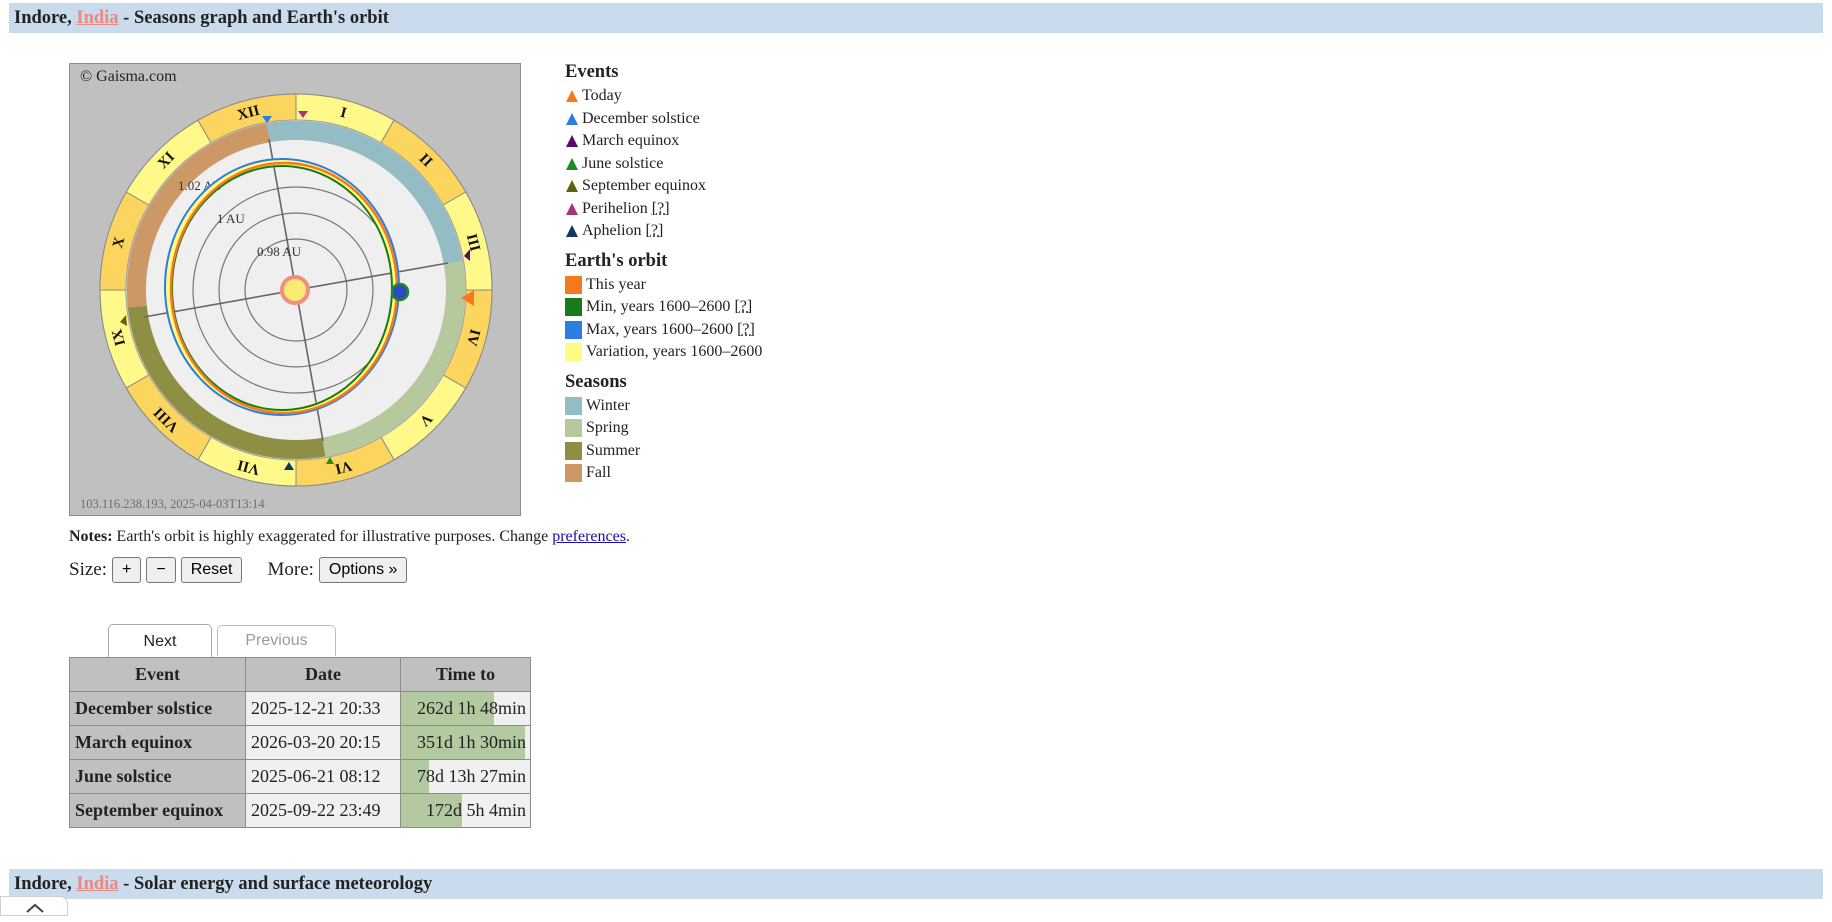 The width and height of the screenshot is (1832, 922). I want to click on size-reset-button: Reset, so click(211, 570).